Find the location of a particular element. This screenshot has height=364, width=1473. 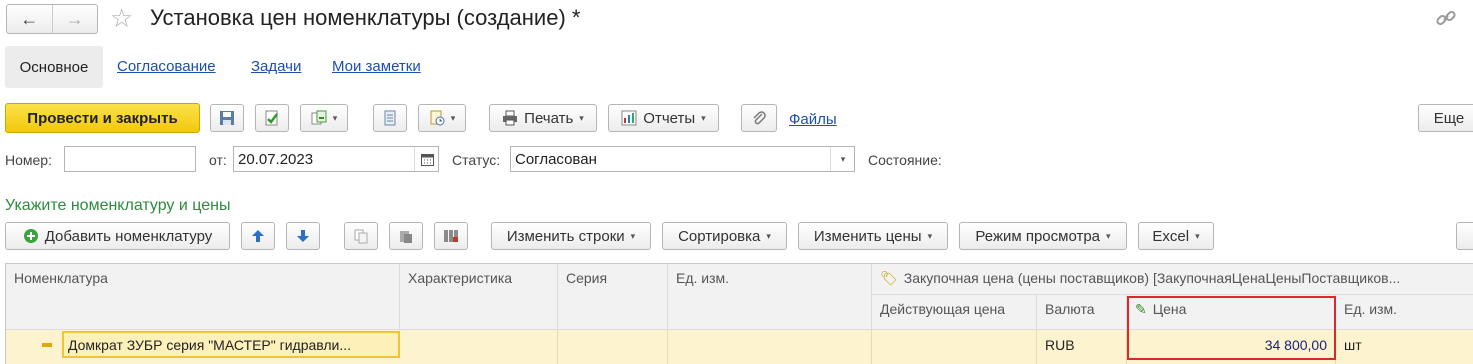

row-cell-currency: RUB is located at coordinates (1082, 347).